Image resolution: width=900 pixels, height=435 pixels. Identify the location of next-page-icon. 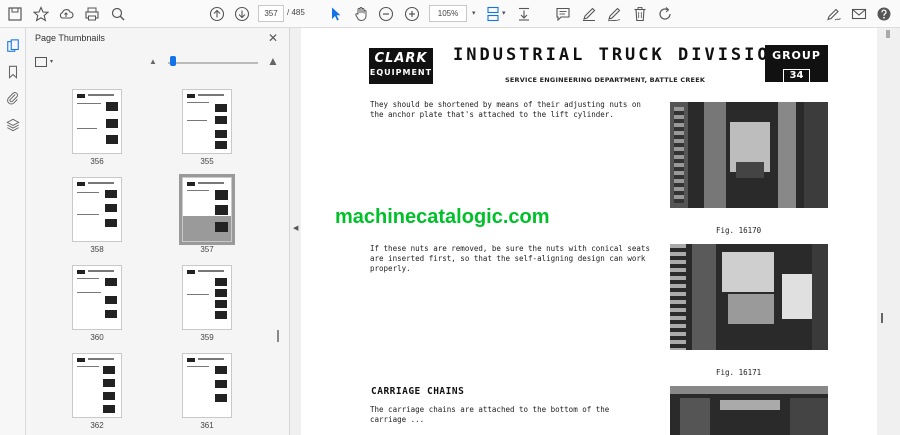
(242, 14).